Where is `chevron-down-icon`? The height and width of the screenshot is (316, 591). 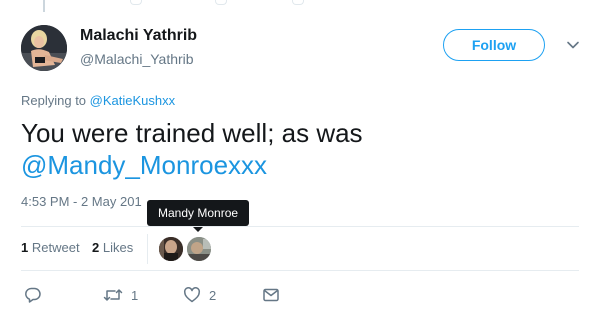
chevron-down-icon is located at coordinates (573, 45).